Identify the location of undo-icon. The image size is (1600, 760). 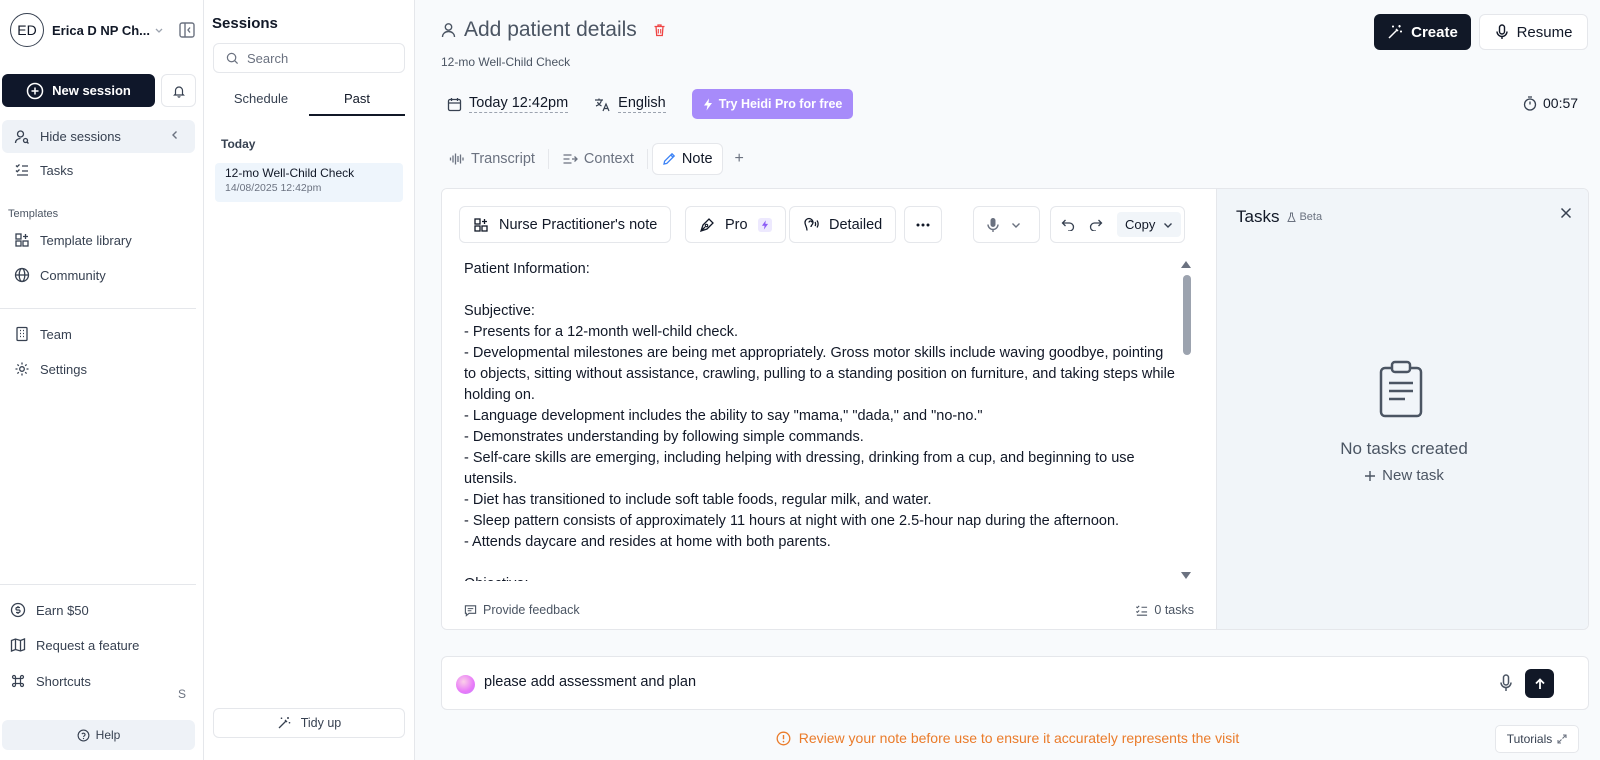
(1068, 225).